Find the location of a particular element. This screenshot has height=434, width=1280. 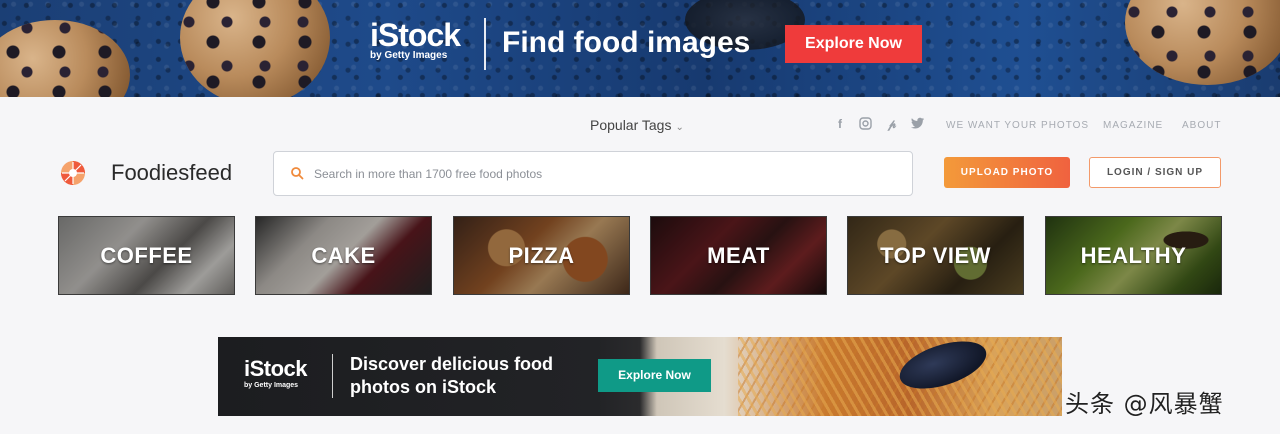

category-tile-healthy: HEALTHY is located at coordinates (1133, 255).